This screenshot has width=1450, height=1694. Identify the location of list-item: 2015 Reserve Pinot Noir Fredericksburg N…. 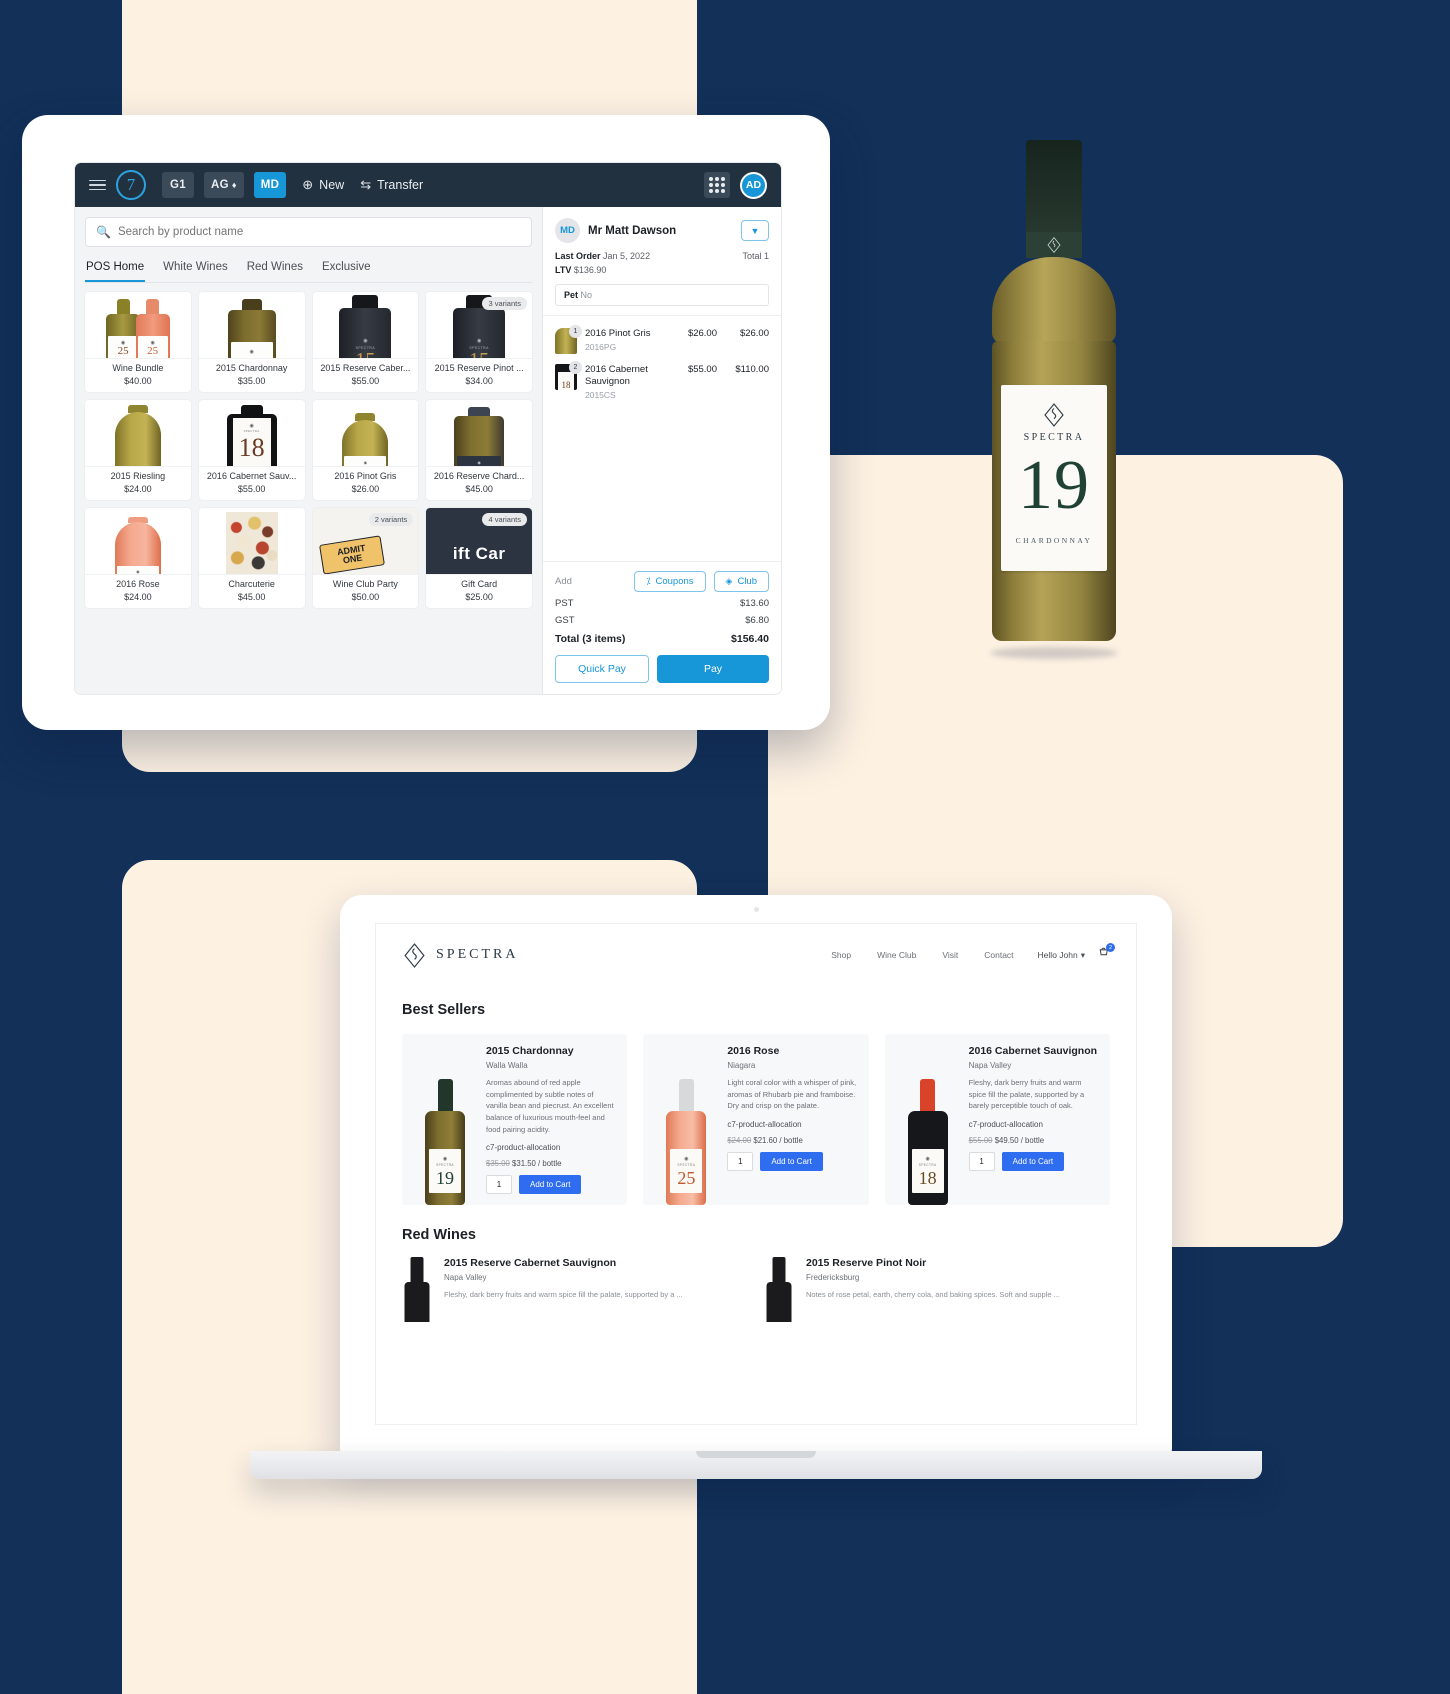
(937, 1290).